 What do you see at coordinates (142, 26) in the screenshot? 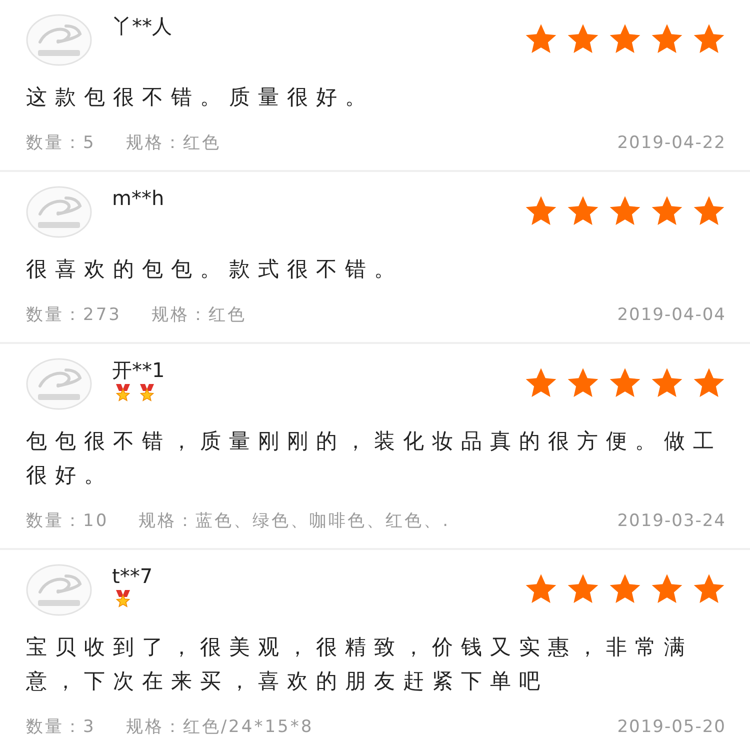
I see `user-name: 丫**人` at bounding box center [142, 26].